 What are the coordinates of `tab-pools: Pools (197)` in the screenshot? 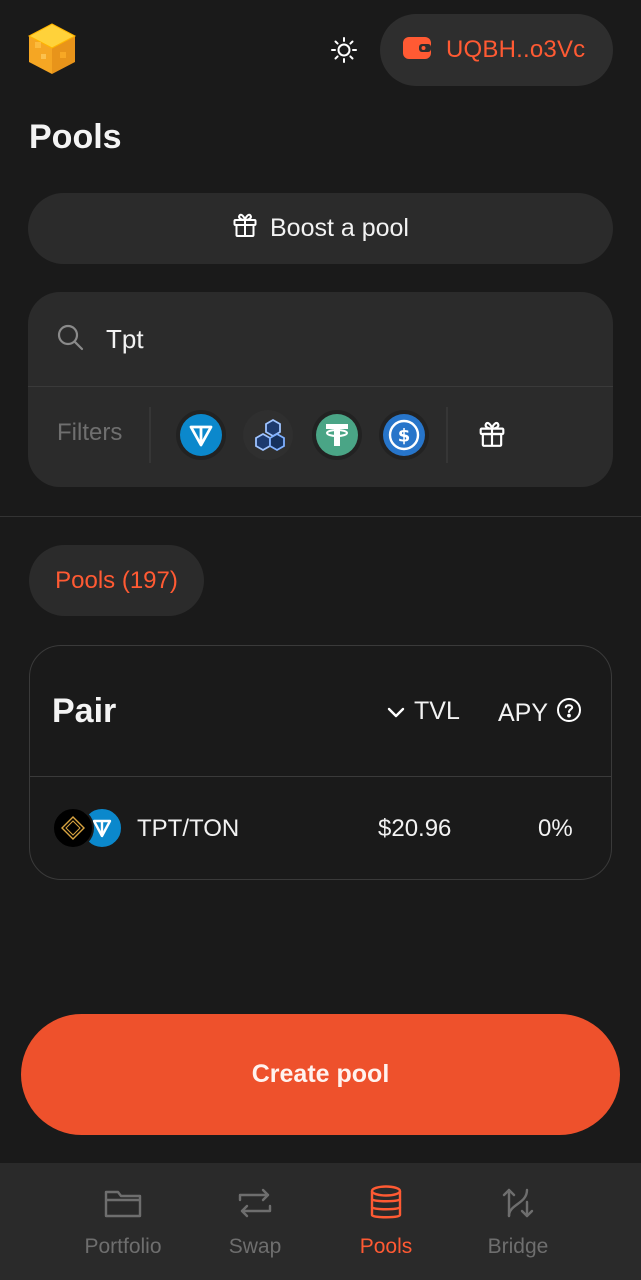 It's located at (116, 580).